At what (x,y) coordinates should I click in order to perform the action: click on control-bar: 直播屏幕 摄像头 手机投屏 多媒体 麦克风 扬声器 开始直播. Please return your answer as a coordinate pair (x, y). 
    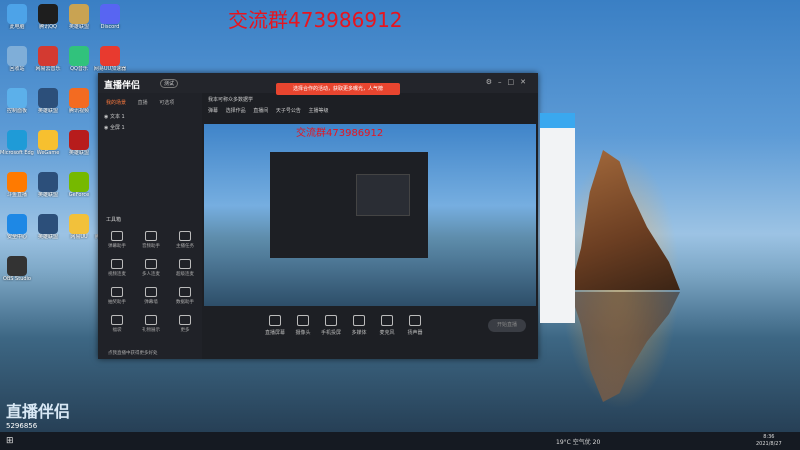
    Looking at the image, I should click on (370, 329).